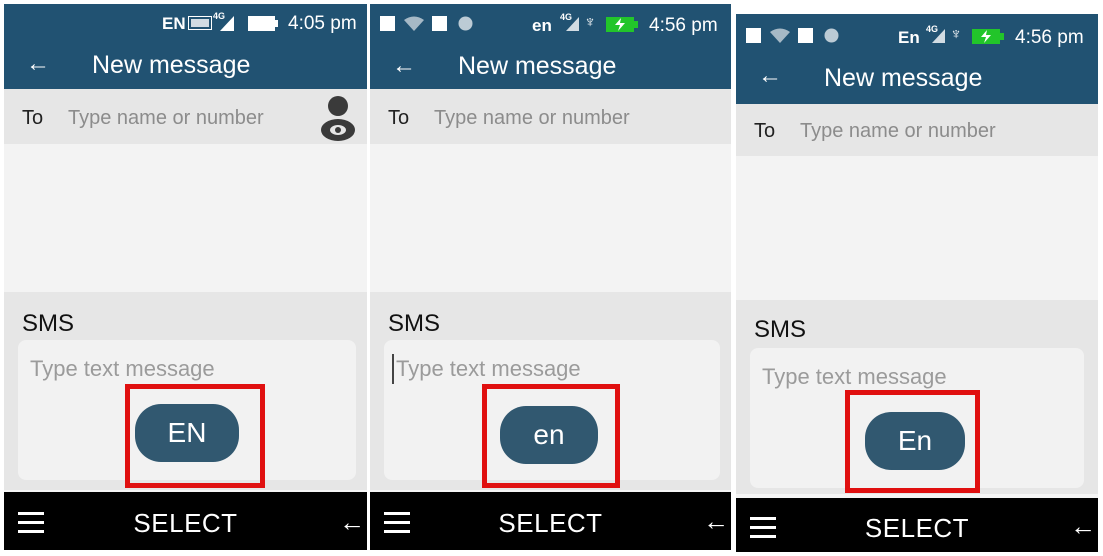 This screenshot has width=1103, height=556. I want to click on status-bar: en 4G ♆ 4:56 pm, so click(550, 24).